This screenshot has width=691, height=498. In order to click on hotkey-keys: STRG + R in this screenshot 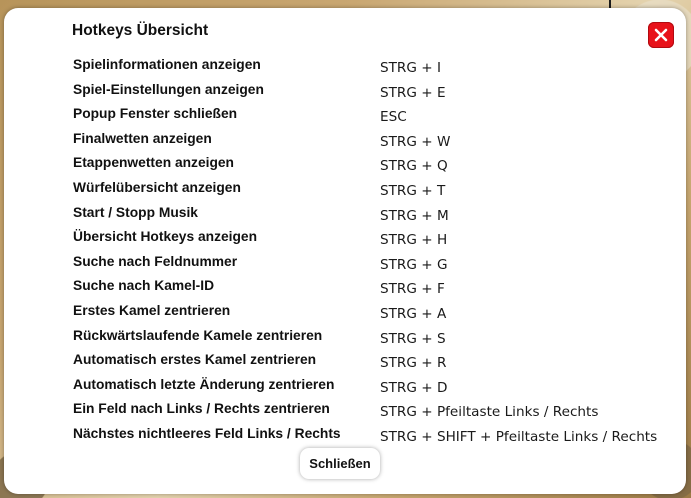, I will do `click(413, 363)`.